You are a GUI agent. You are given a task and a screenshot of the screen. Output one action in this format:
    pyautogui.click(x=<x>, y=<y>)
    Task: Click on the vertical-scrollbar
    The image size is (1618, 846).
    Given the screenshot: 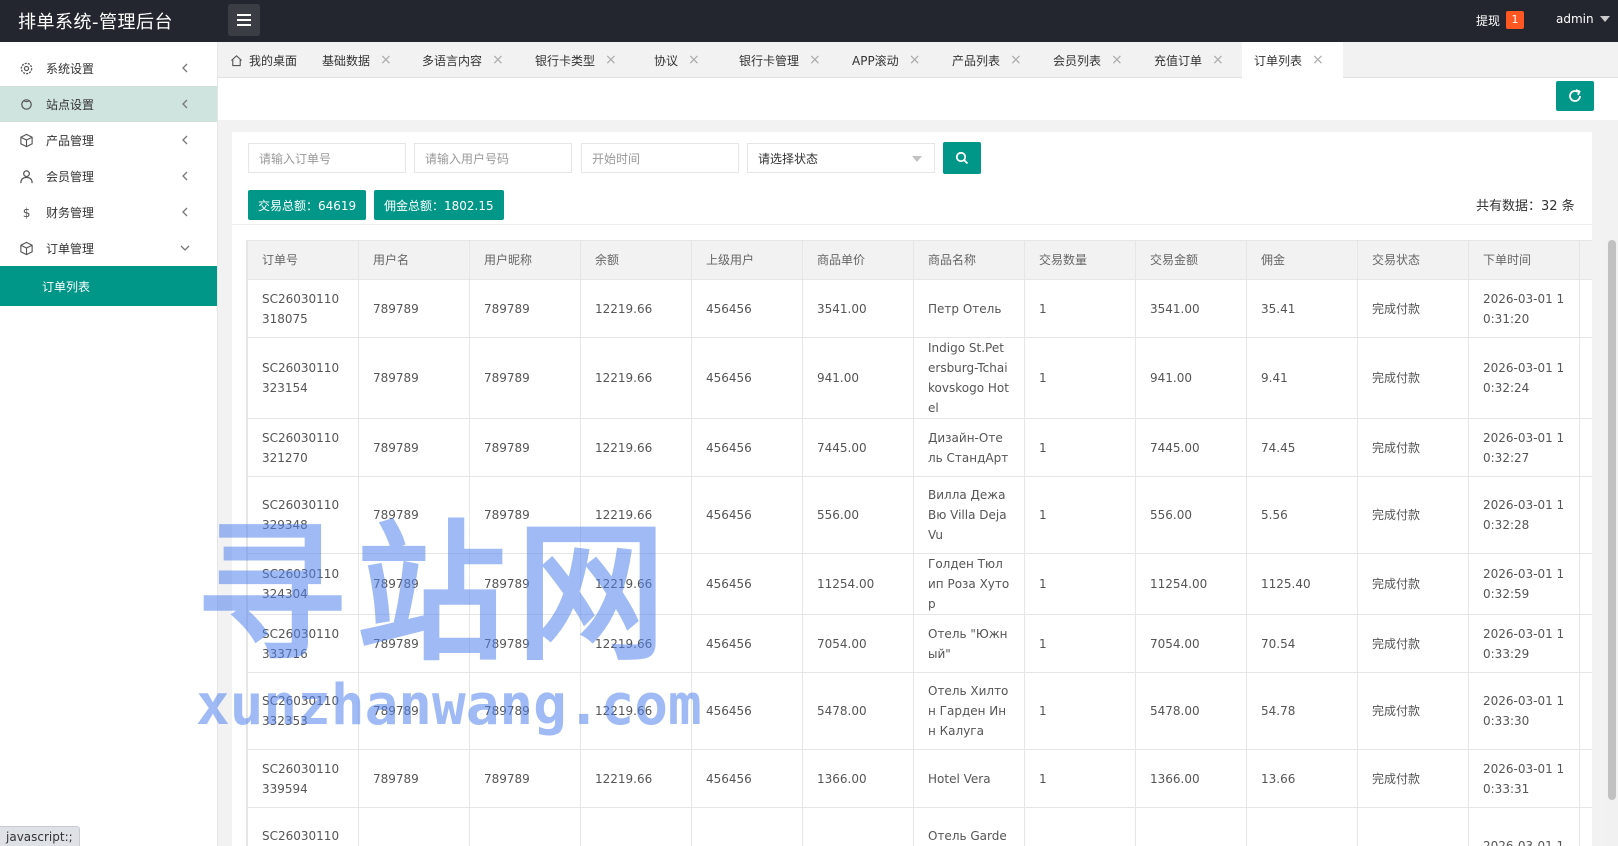 What is the action you would take?
    pyautogui.click(x=1612, y=543)
    